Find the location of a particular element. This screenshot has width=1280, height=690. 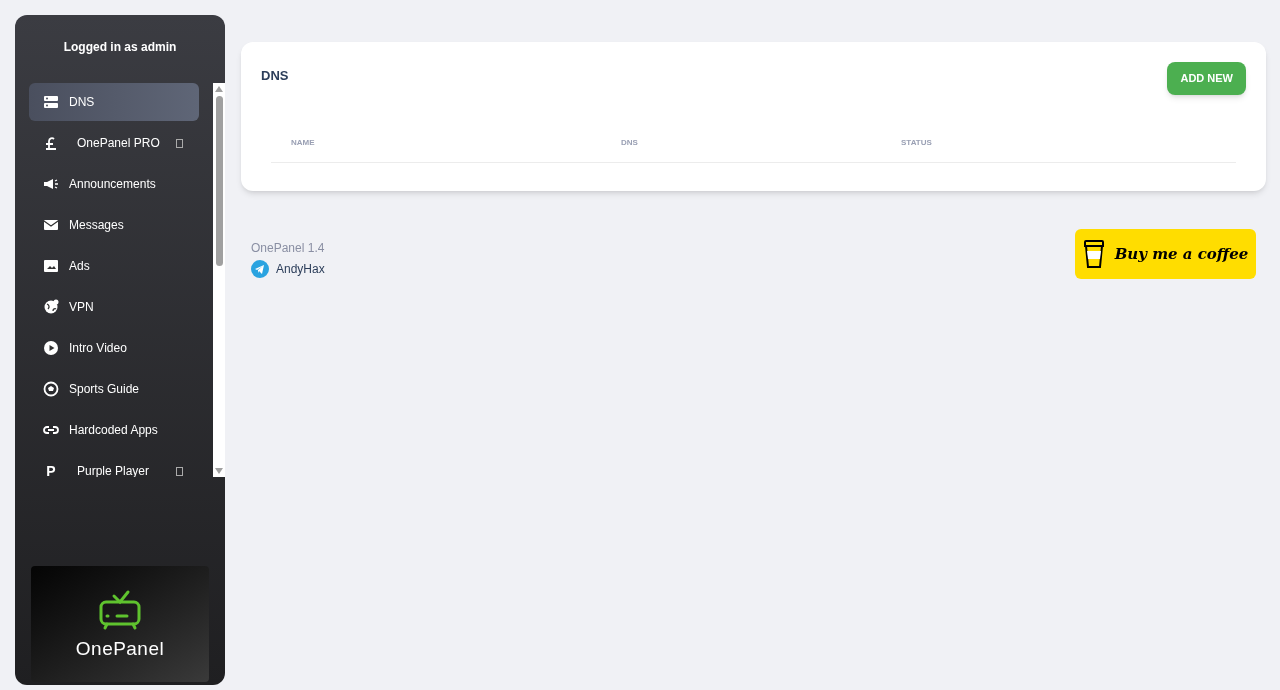

column-header: NAME is located at coordinates (303, 142).